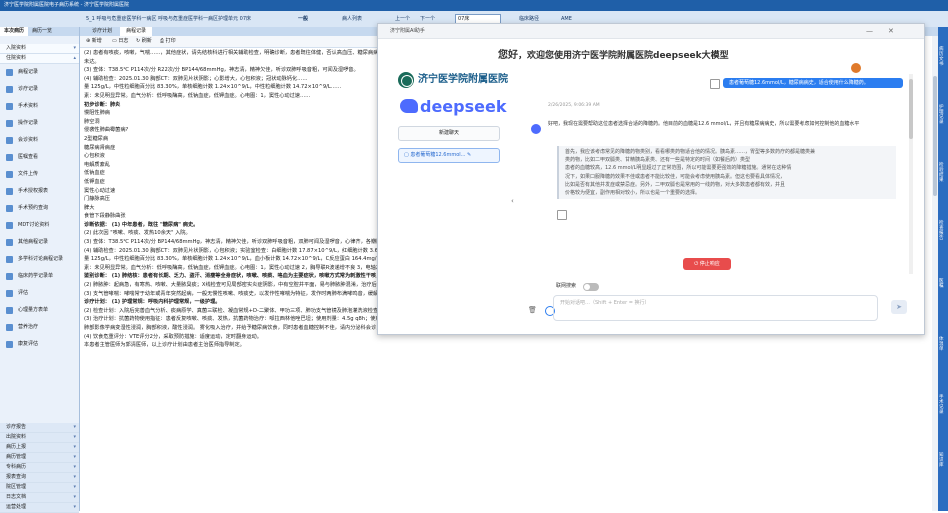 The width and height of the screenshot is (948, 513). Describe the element at coordinates (28, 123) in the screenshot. I see `sidebar-item-label: 操作记录` at that location.